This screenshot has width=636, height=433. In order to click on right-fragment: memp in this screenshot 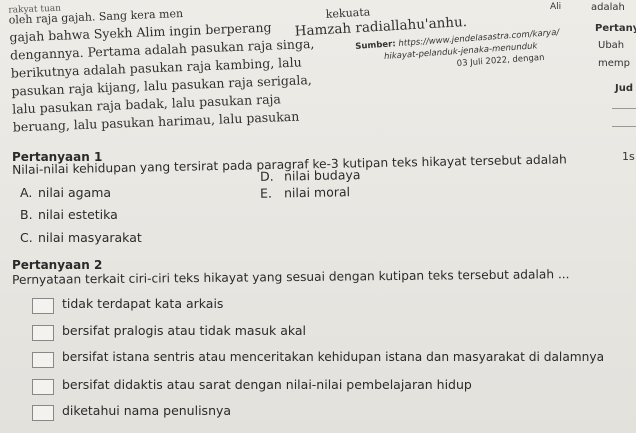, I will do `click(614, 63)`.